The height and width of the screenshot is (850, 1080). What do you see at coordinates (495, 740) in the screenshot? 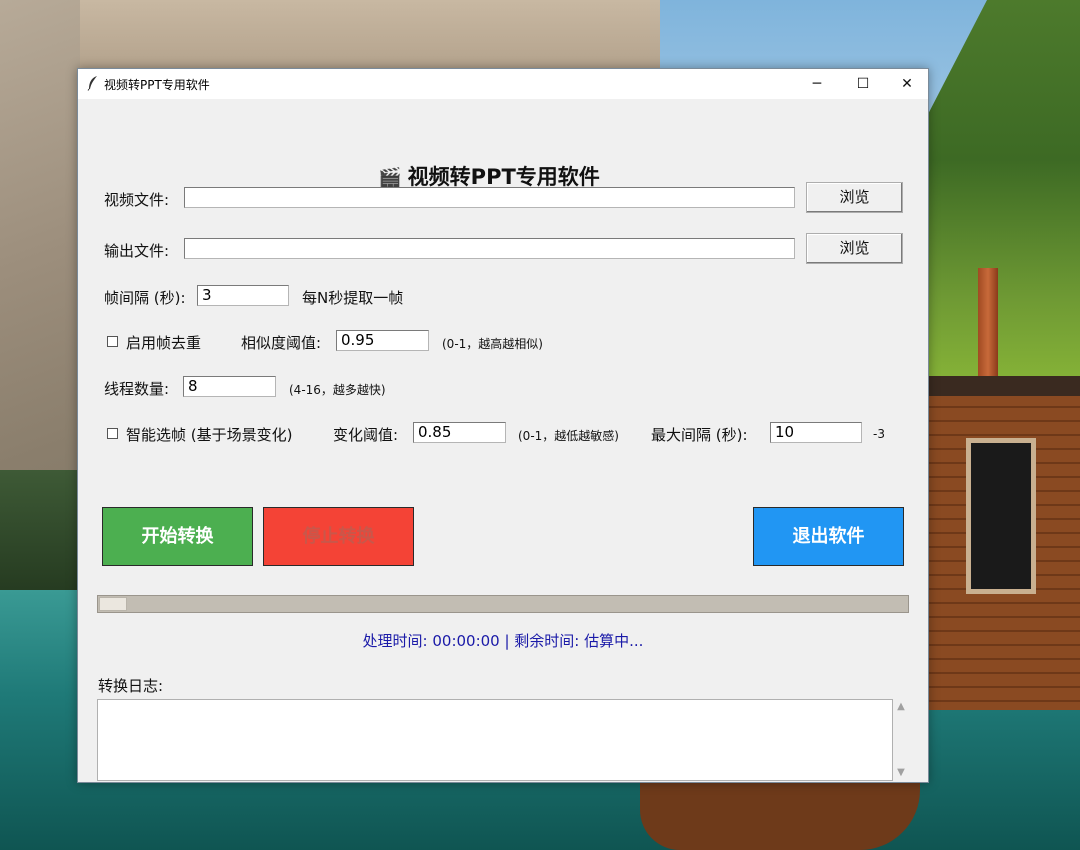
I see `log-textarea` at bounding box center [495, 740].